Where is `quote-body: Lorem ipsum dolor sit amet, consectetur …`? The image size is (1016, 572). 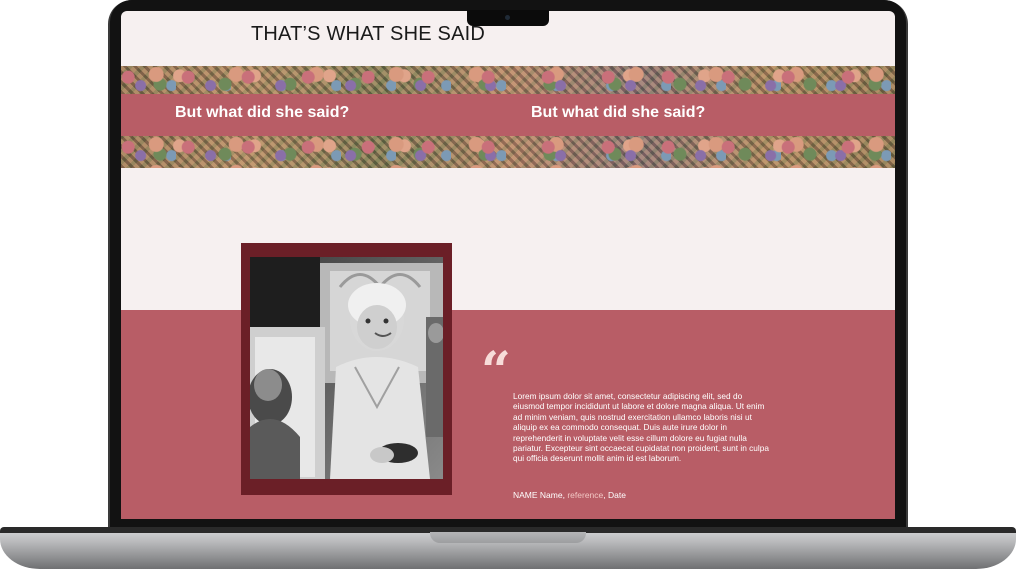 quote-body: Lorem ipsum dolor sit amet, consectetur … is located at coordinates (641, 427).